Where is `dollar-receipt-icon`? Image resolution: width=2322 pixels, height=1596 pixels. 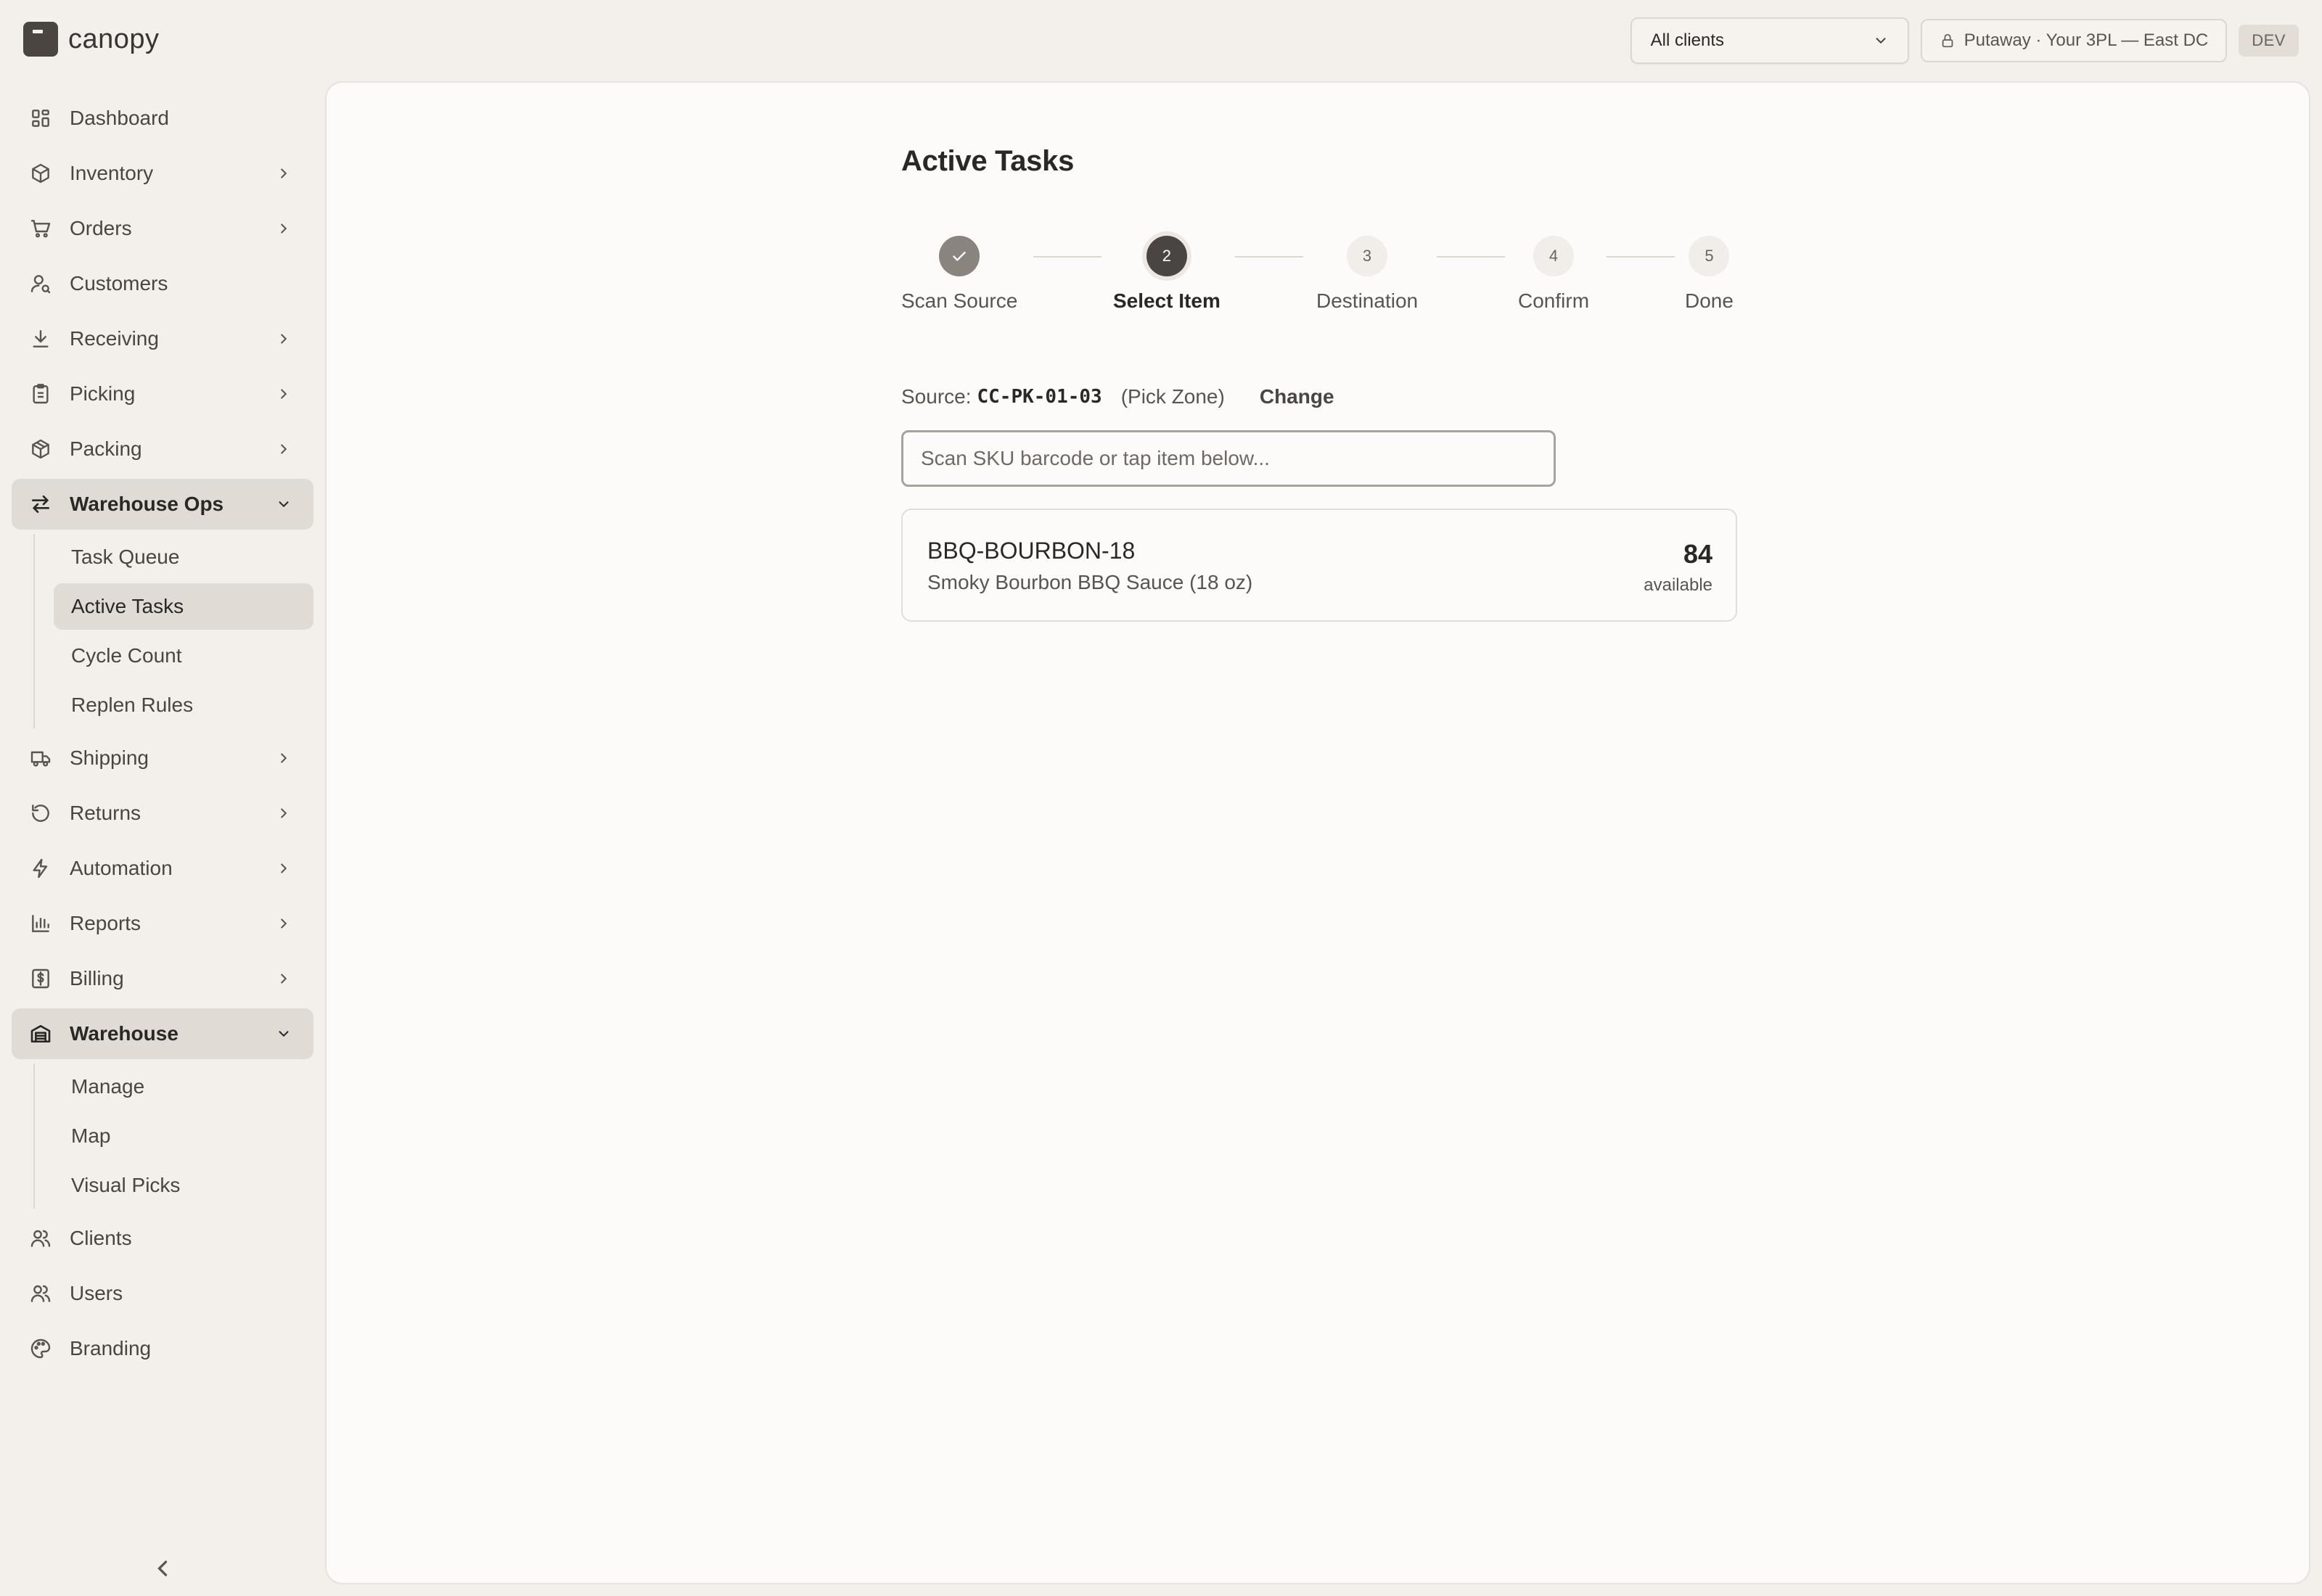 dollar-receipt-icon is located at coordinates (40, 978).